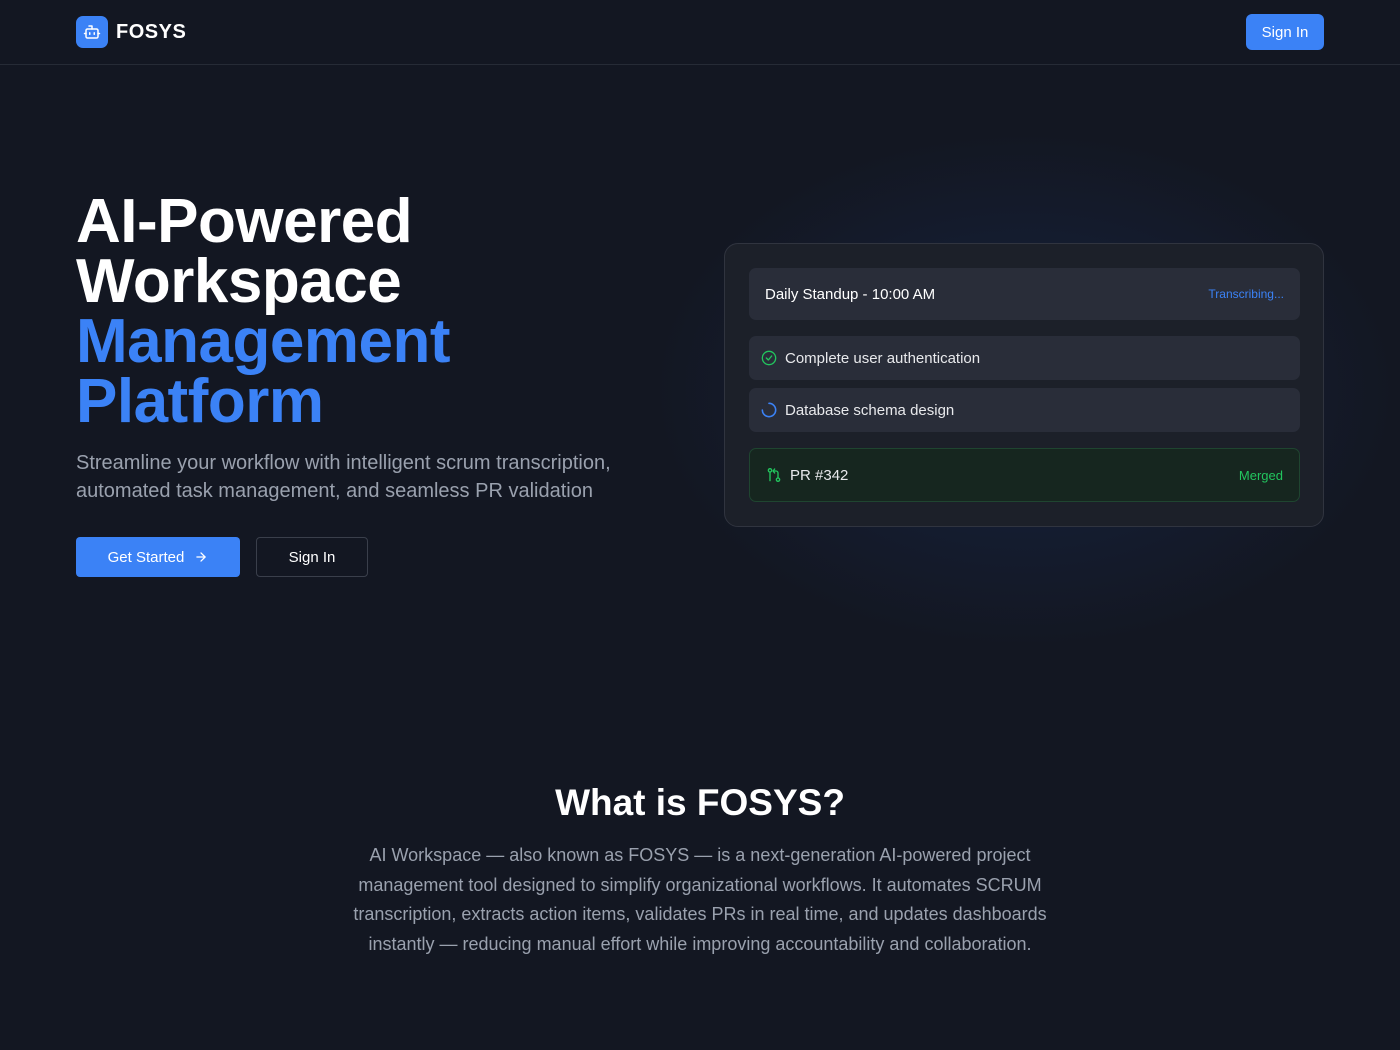  What do you see at coordinates (239, 281) in the screenshot?
I see `hero-title-line-2: Workspace` at bounding box center [239, 281].